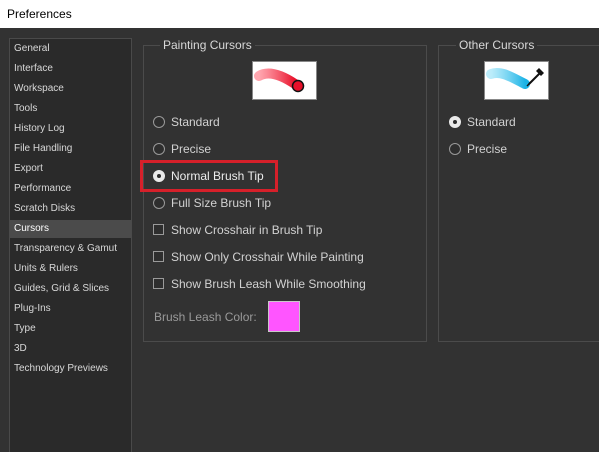 The image size is (599, 452). What do you see at coordinates (284, 316) in the screenshot?
I see `brush-leash-color-swatch` at bounding box center [284, 316].